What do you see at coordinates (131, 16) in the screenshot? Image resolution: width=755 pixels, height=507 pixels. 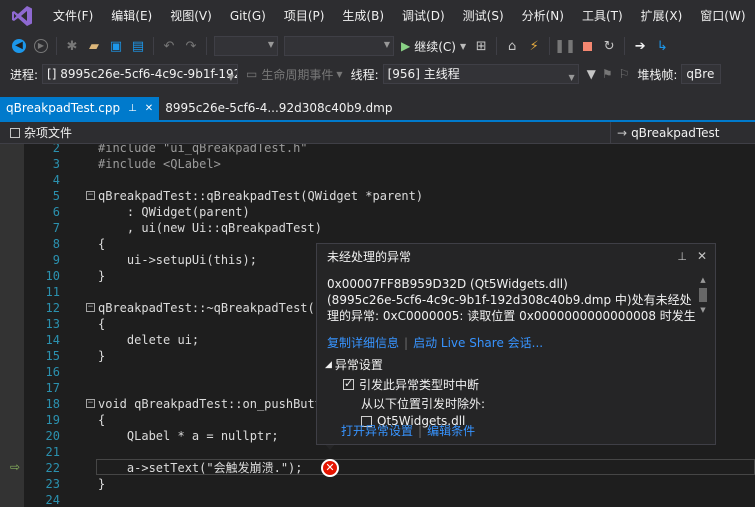 I see `menu-edit: 编辑(E)` at bounding box center [131, 16].